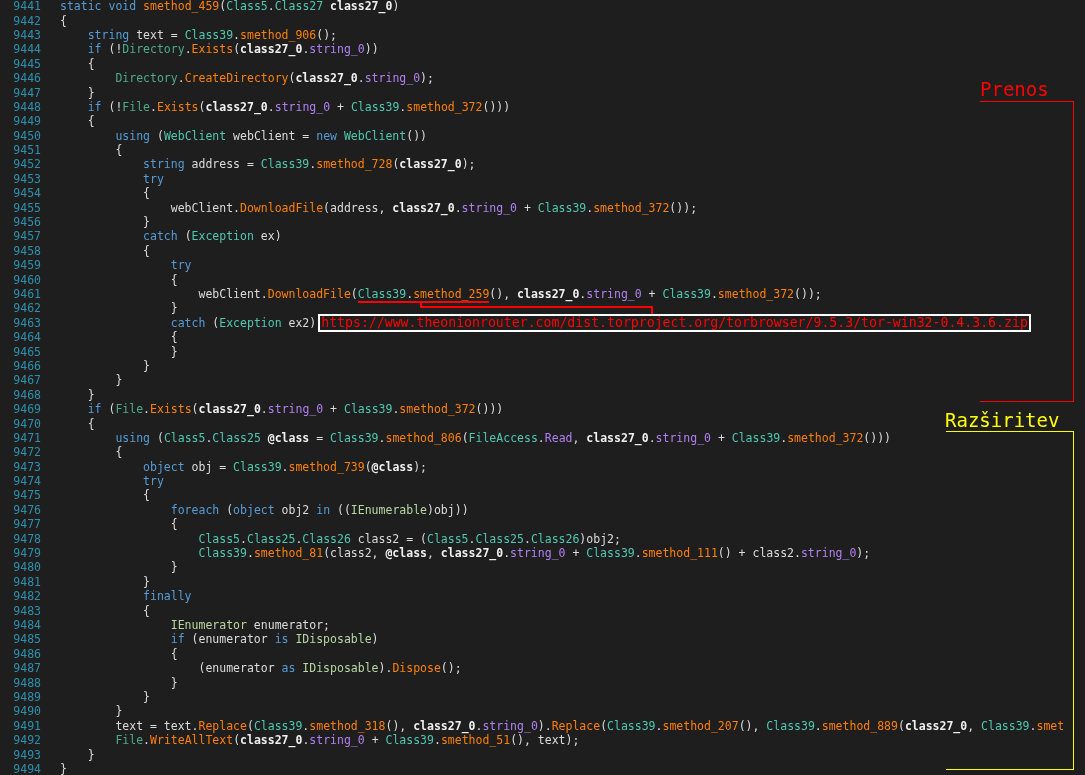  Describe the element at coordinates (26, 265) in the screenshot. I see `line-number: 9459` at that location.